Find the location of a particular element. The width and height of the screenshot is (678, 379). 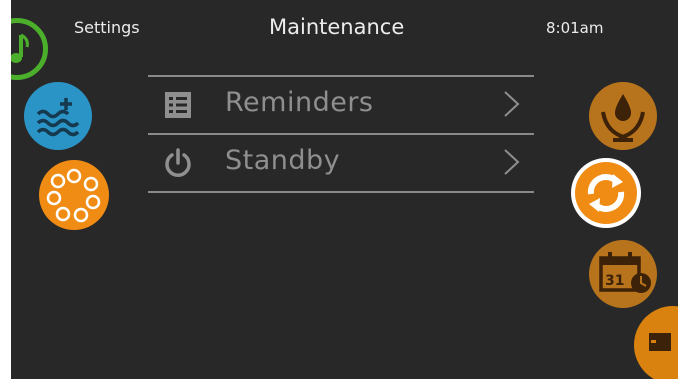

calendar-clock-icon: 31 is located at coordinates (623, 274).